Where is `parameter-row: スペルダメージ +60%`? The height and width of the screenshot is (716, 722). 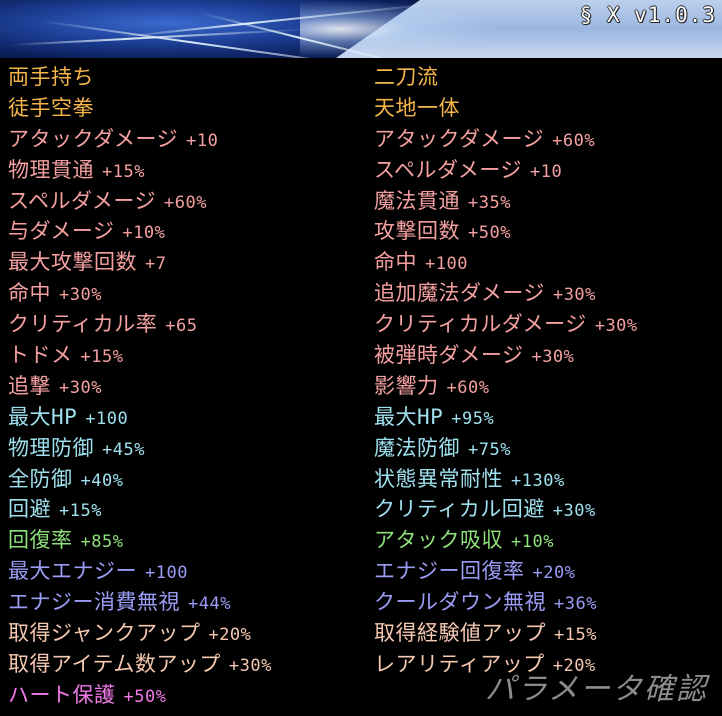 parameter-row: スペルダメージ +60% is located at coordinates (188, 201).